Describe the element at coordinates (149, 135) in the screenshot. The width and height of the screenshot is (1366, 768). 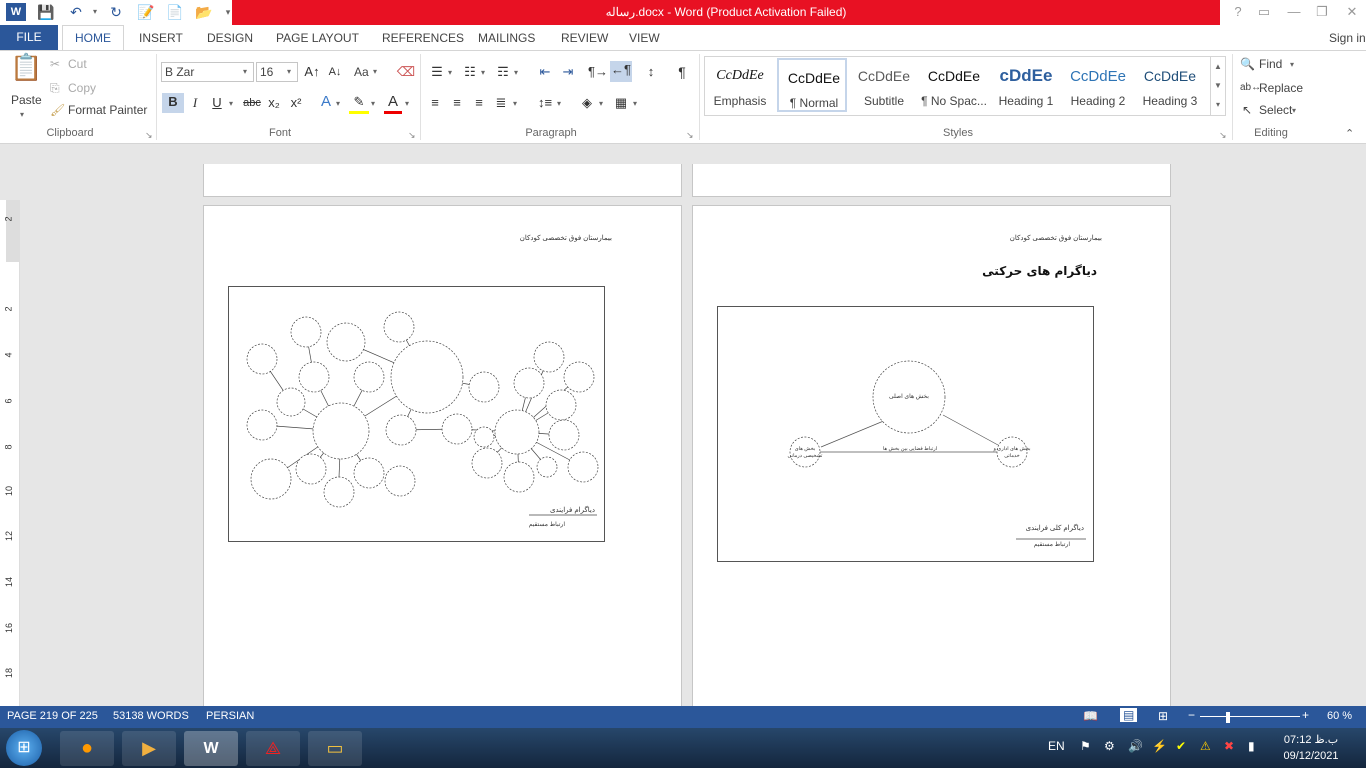
I see `clipboard-launcher-icon: ↘` at that location.